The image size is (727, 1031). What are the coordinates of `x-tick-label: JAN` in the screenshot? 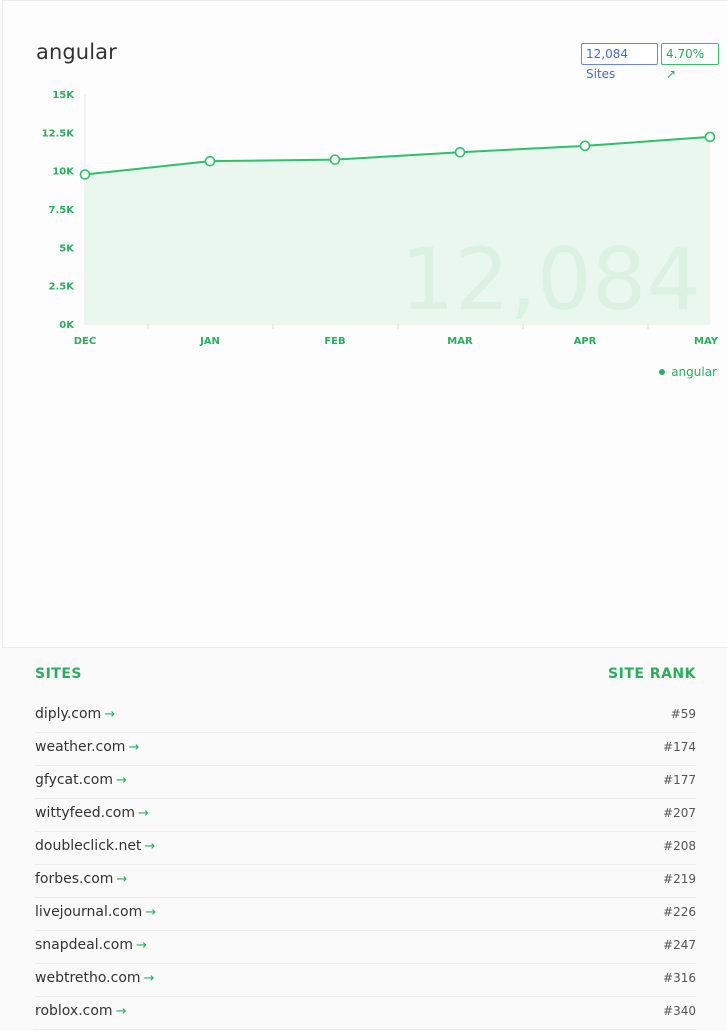 It's located at (209, 341).